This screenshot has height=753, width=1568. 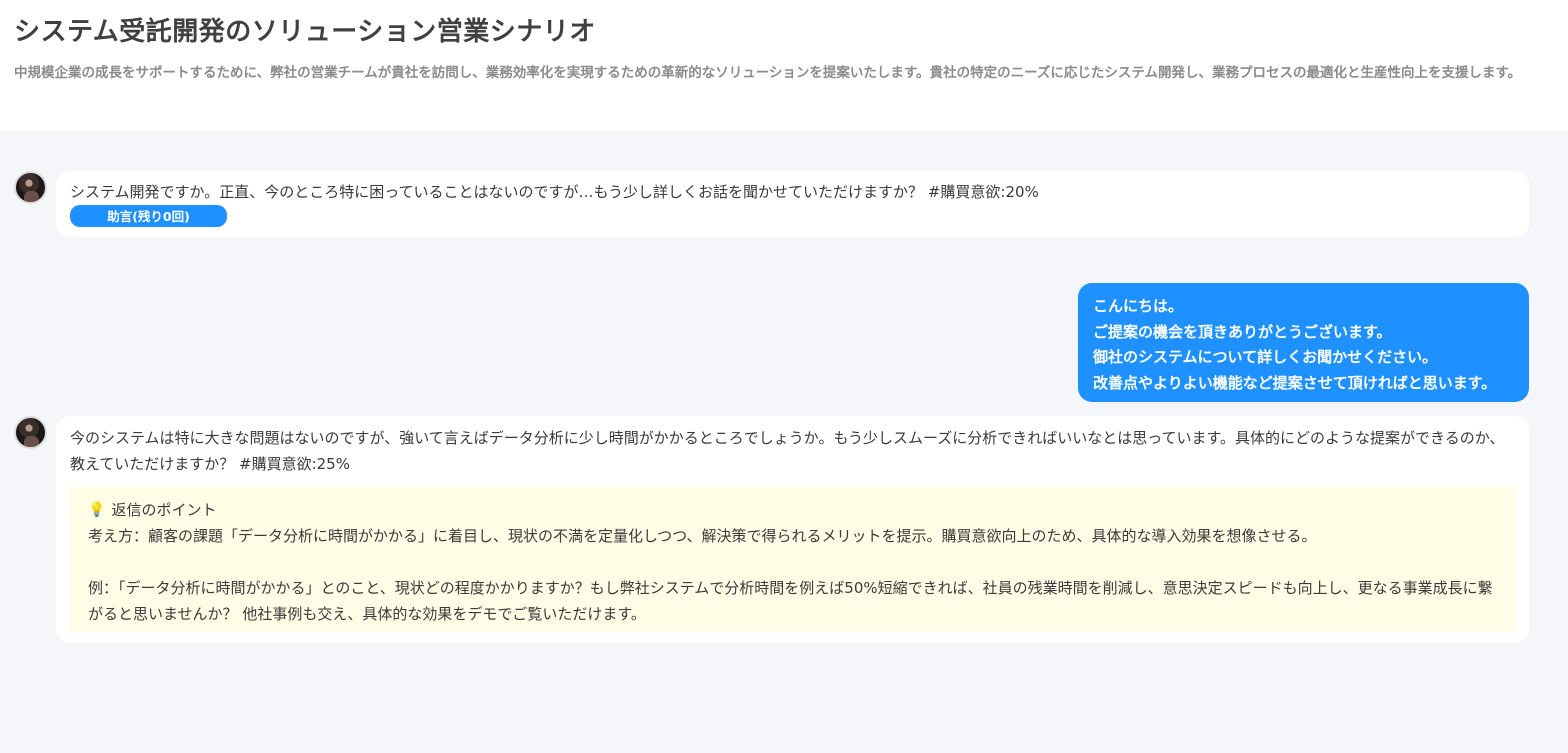 I want to click on user-message-line: 御社のシステムについて詳しくお聞かせください。, so click(x=1265, y=357).